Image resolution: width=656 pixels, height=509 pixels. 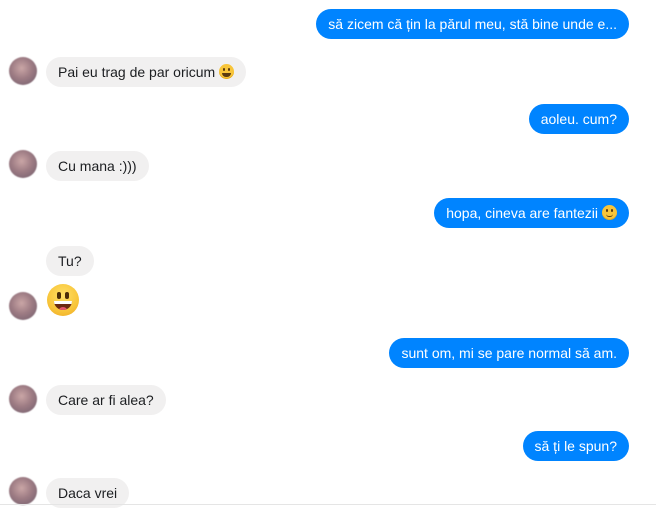 I want to click on message-bubble-incoming: Care ar fi alea?, so click(x=106, y=400).